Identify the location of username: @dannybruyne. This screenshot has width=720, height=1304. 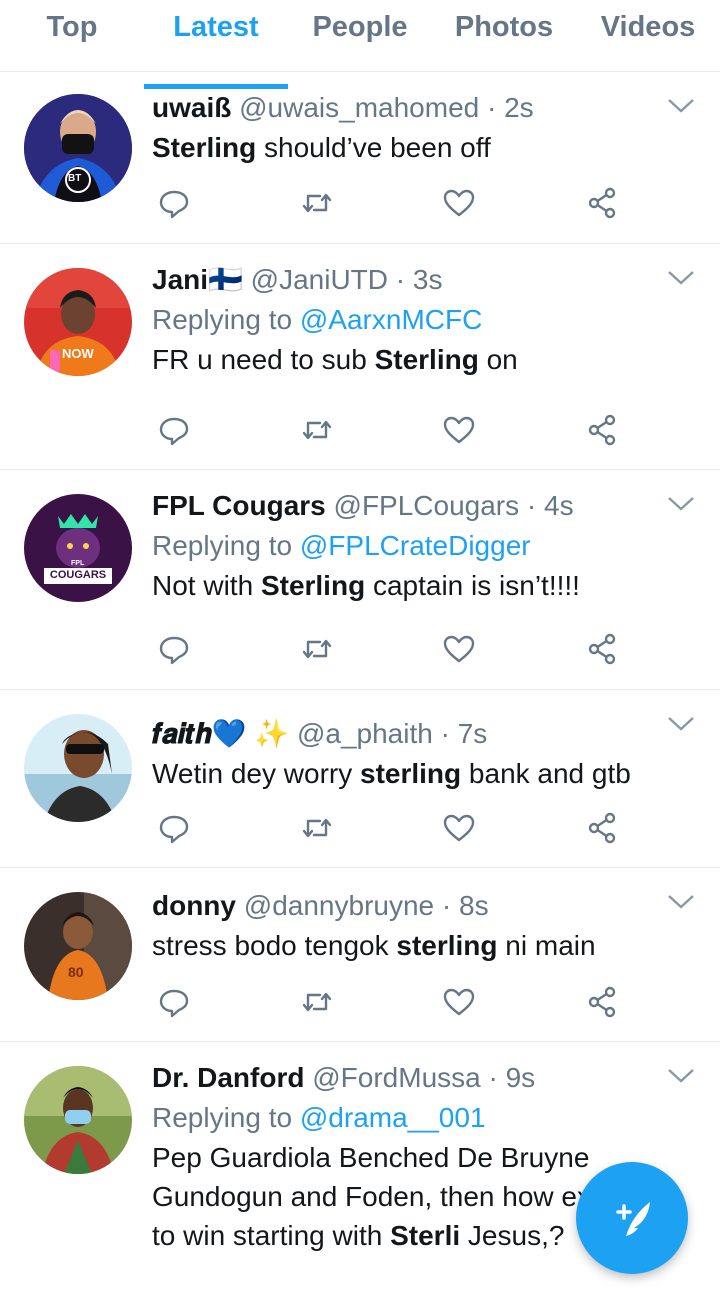
(339, 905).